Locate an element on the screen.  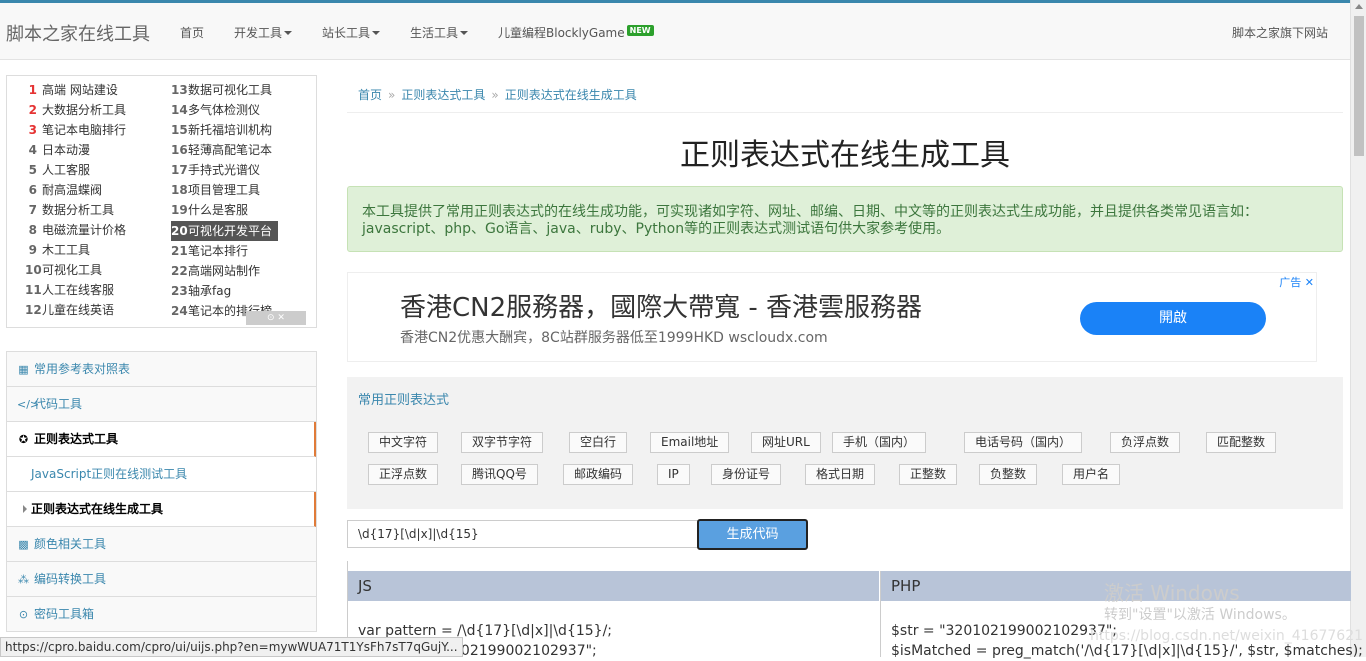
lock-icon: ⊙ is located at coordinates (23, 614).